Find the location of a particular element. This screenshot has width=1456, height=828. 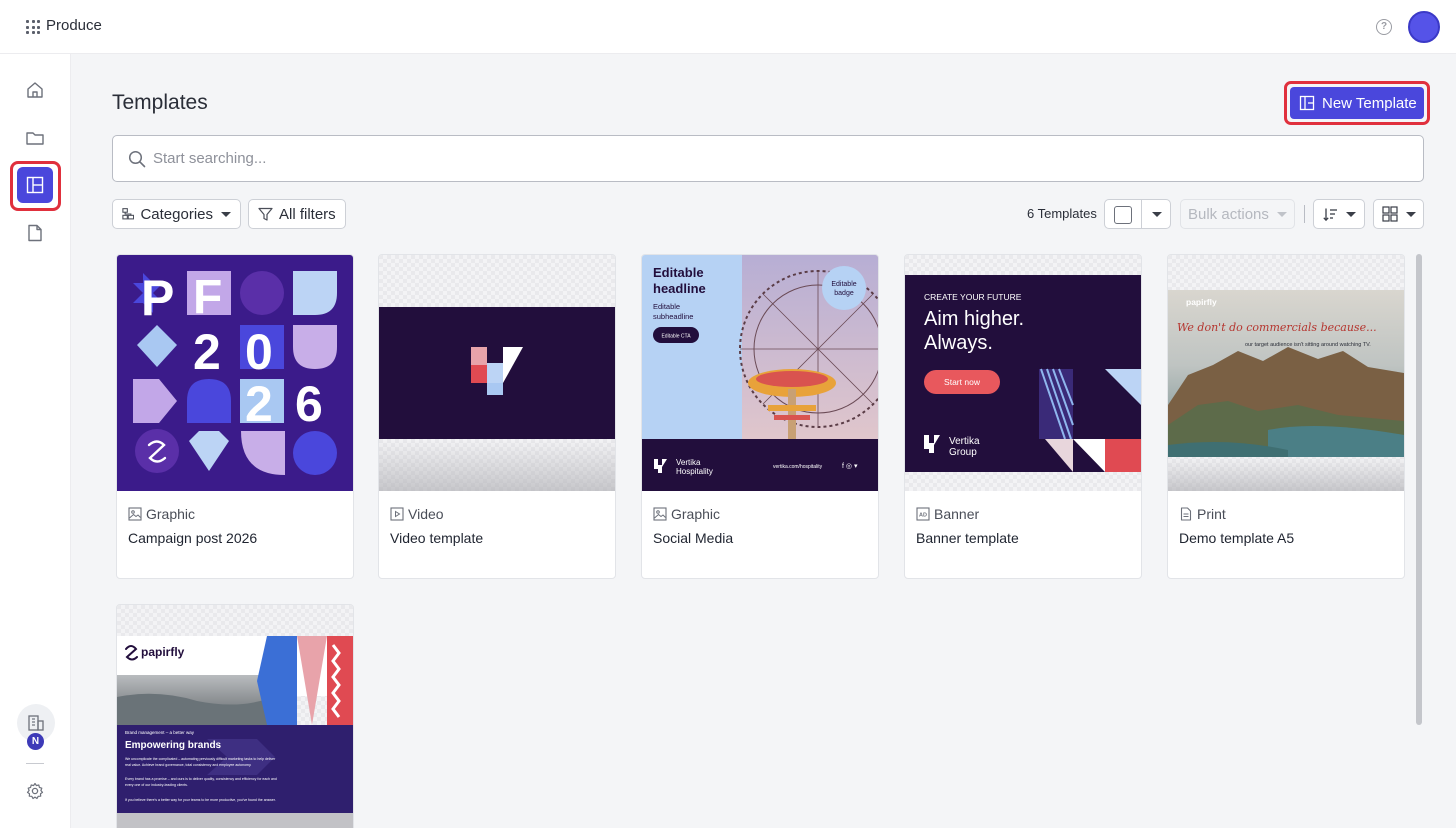

search-box is located at coordinates (768, 158).